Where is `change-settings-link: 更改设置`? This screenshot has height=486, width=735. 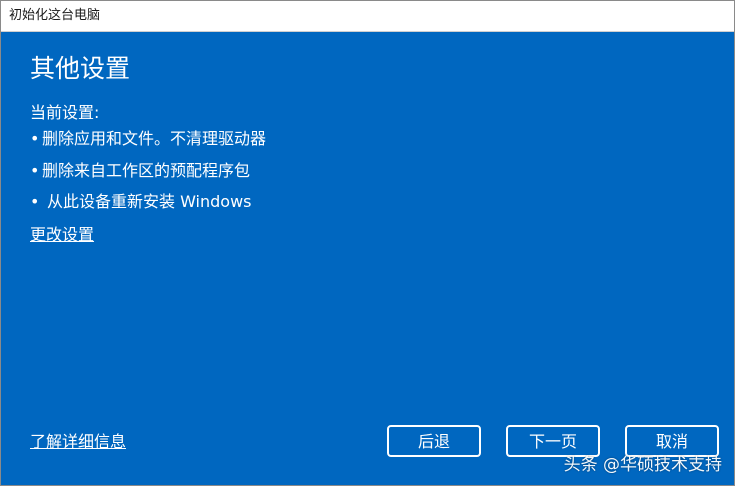
change-settings-link: 更改设置 is located at coordinates (62, 235).